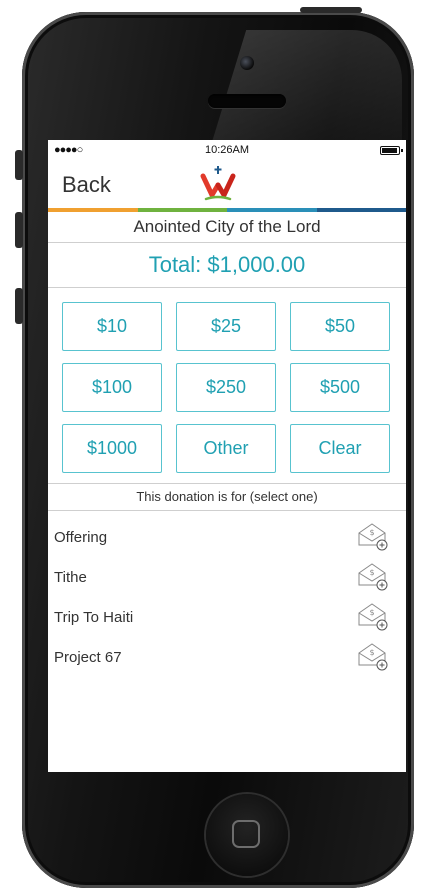  I want to click on volume-down-button, so click(19, 306).